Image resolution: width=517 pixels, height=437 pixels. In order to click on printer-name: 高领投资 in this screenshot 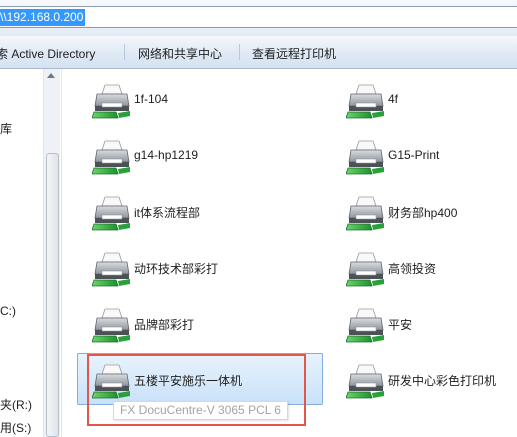, I will do `click(412, 269)`.